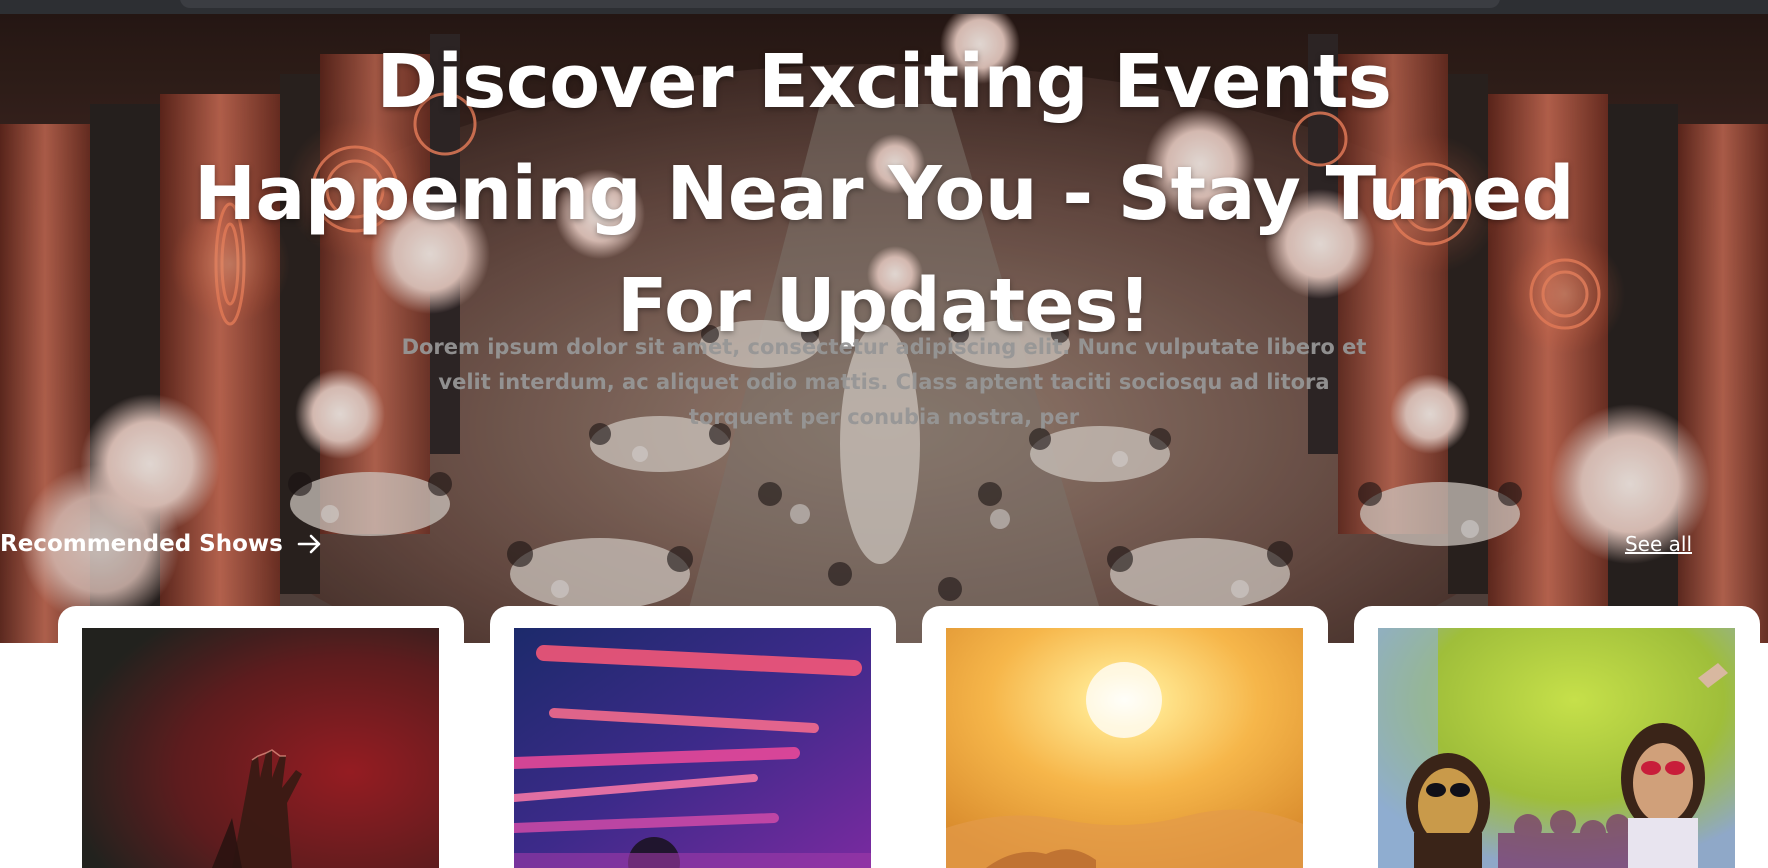 The width and height of the screenshot is (1768, 868). Describe the element at coordinates (141, 544) in the screenshot. I see `recommended-shows-title: Recommended Shows` at that location.